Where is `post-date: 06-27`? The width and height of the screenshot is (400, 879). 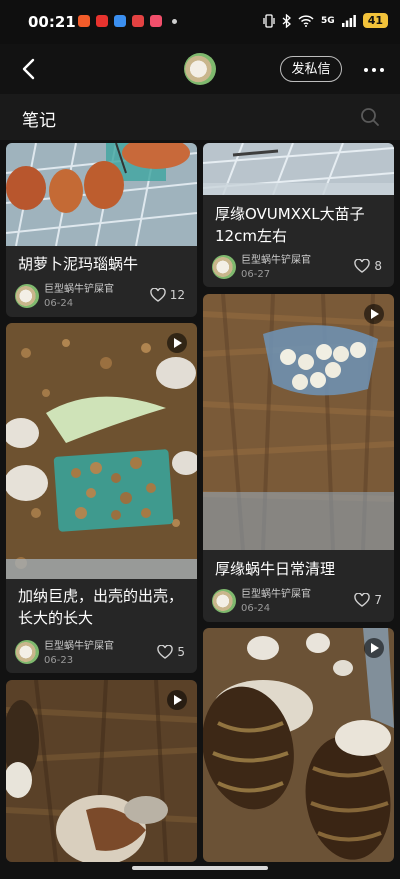
post-date: 06-27 is located at coordinates (256, 274).